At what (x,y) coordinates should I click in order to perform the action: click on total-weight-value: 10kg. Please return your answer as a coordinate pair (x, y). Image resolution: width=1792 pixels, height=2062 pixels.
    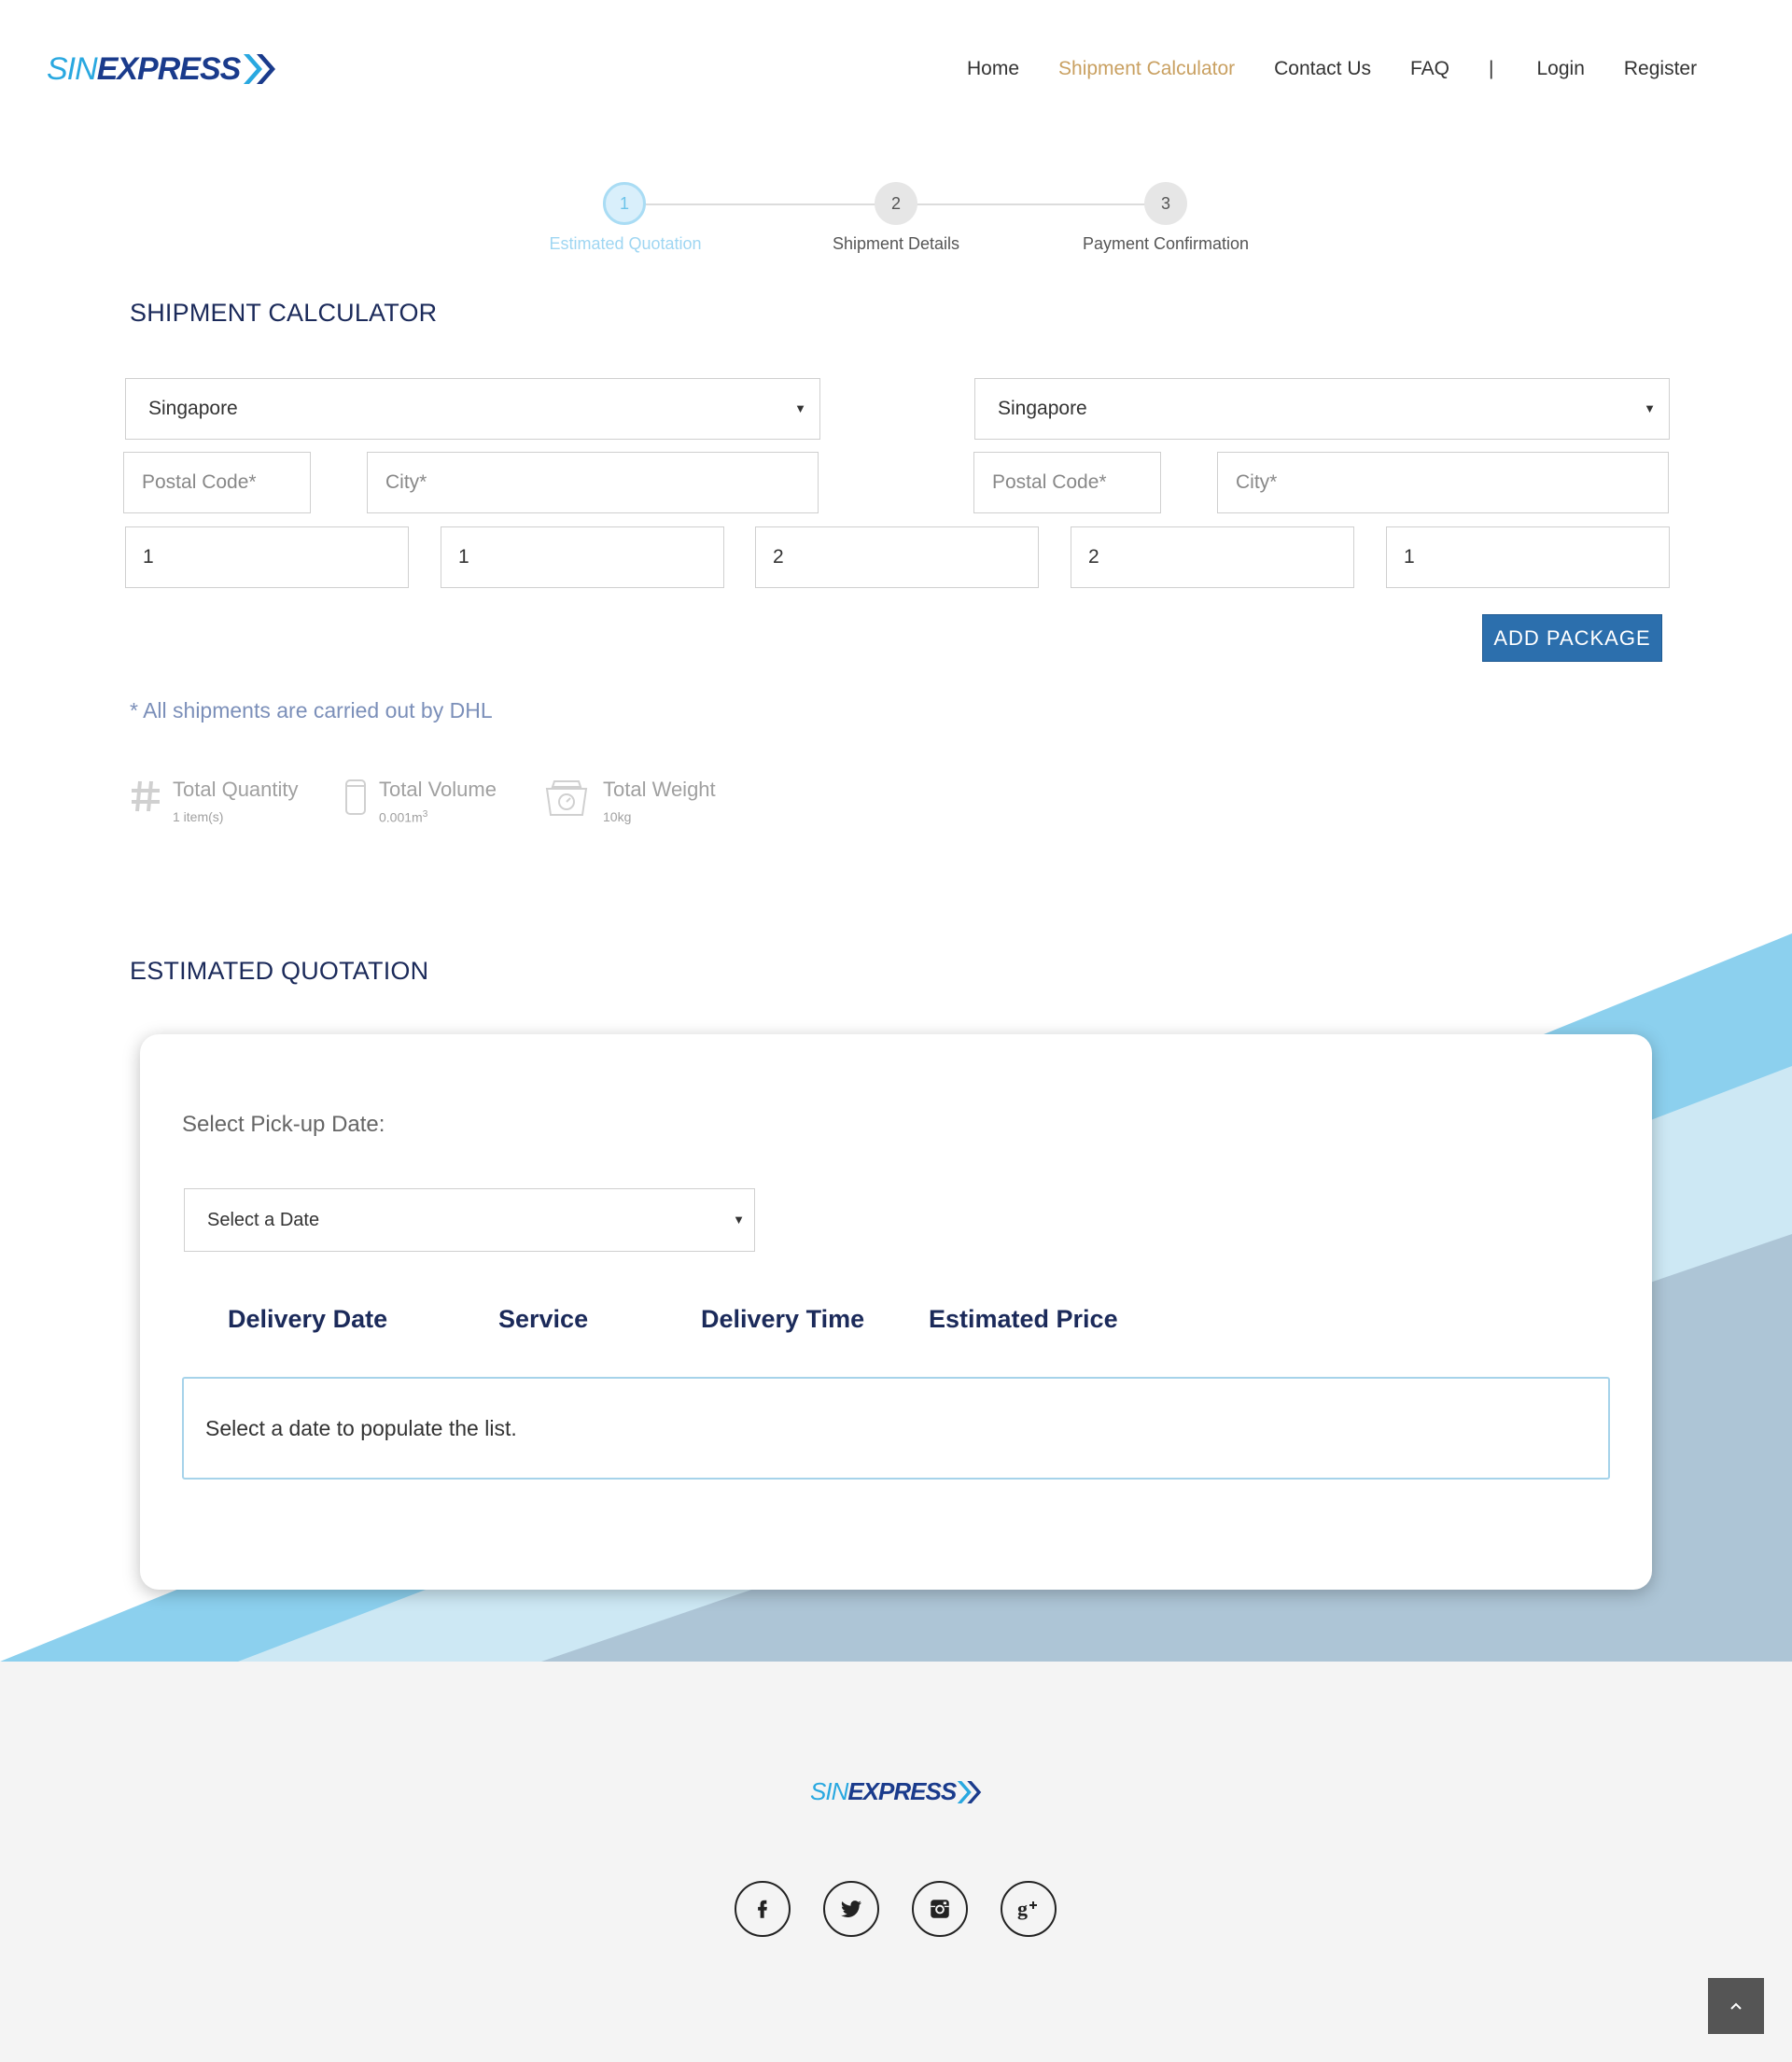
    Looking at the image, I should click on (617, 816).